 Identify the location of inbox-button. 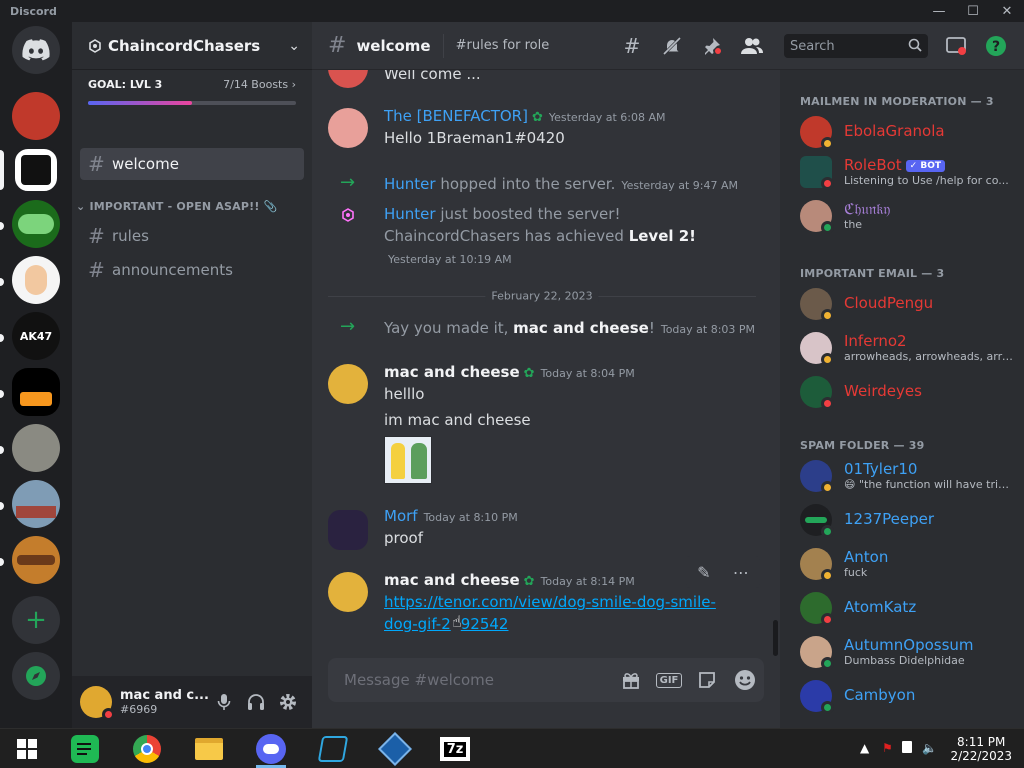
(956, 46).